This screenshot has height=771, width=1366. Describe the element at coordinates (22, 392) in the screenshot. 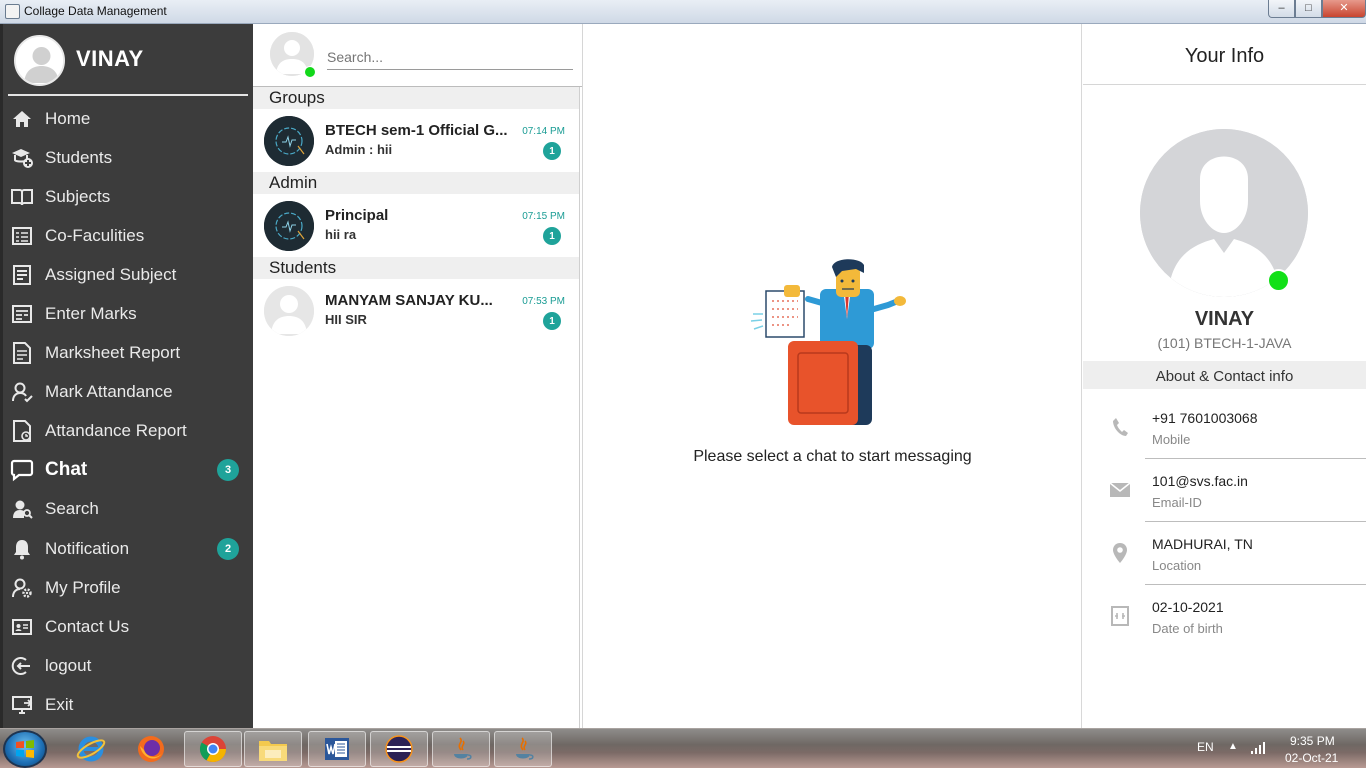

I see `attendance-user-icon` at that location.